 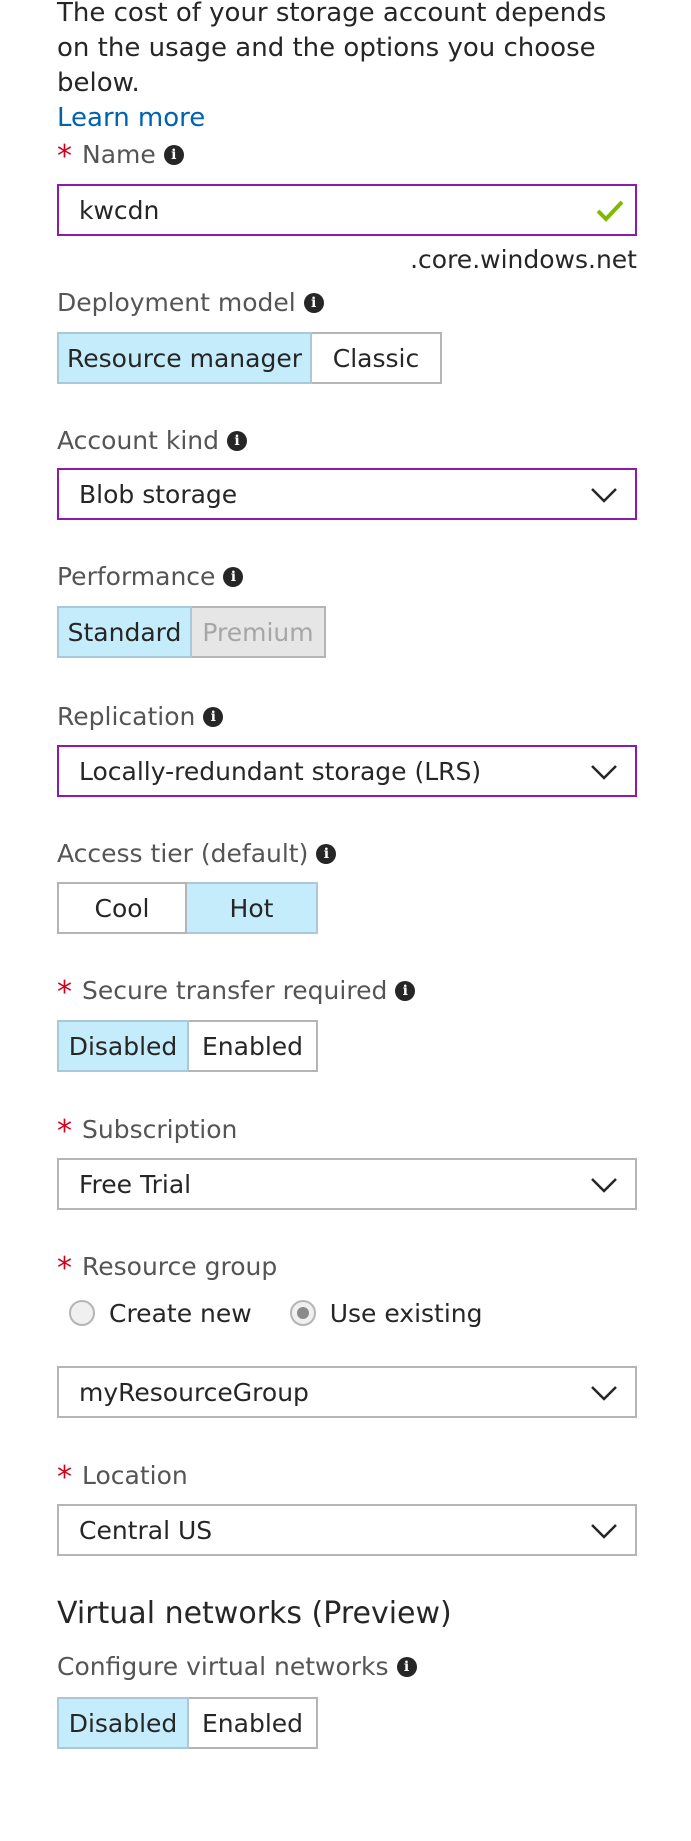 What do you see at coordinates (126, 716) in the screenshot?
I see `replication-label-text: Replication` at bounding box center [126, 716].